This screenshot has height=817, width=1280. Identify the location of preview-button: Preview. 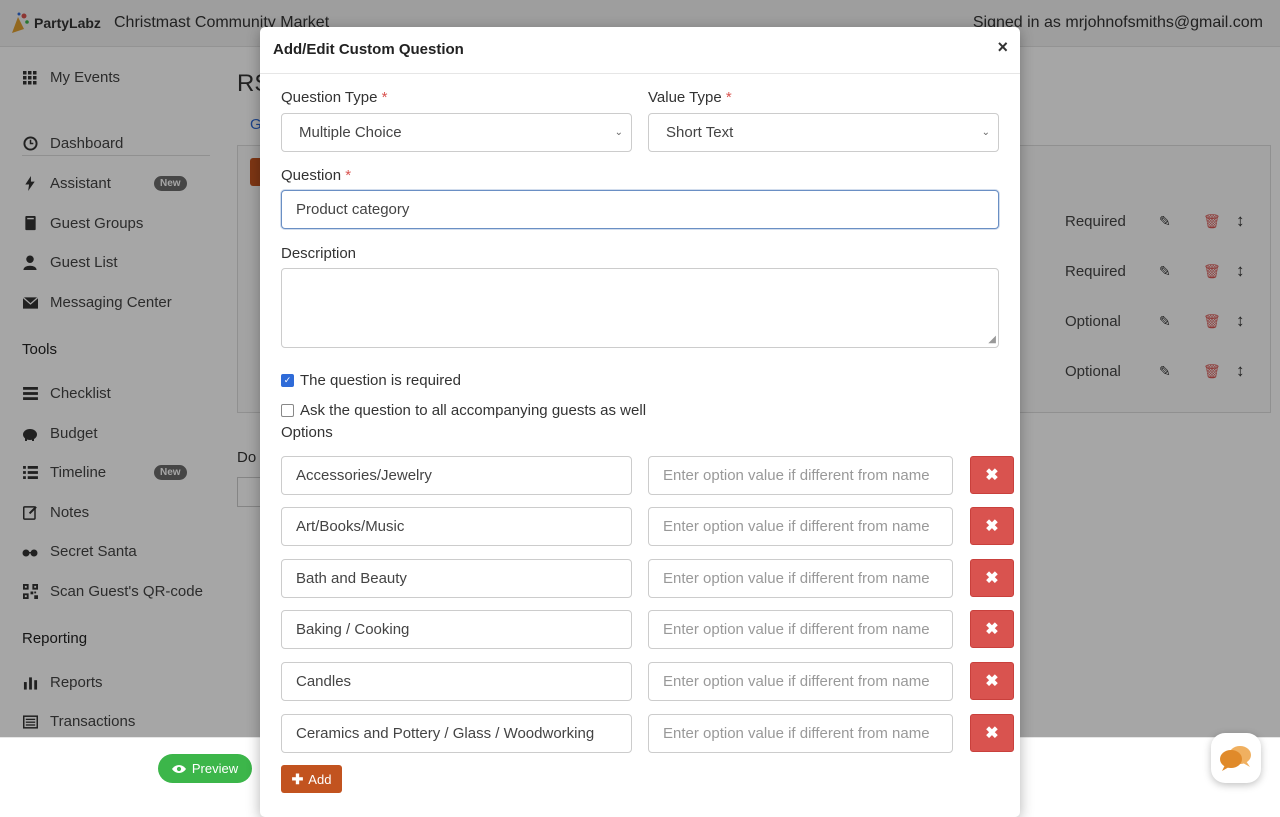
(205, 768).